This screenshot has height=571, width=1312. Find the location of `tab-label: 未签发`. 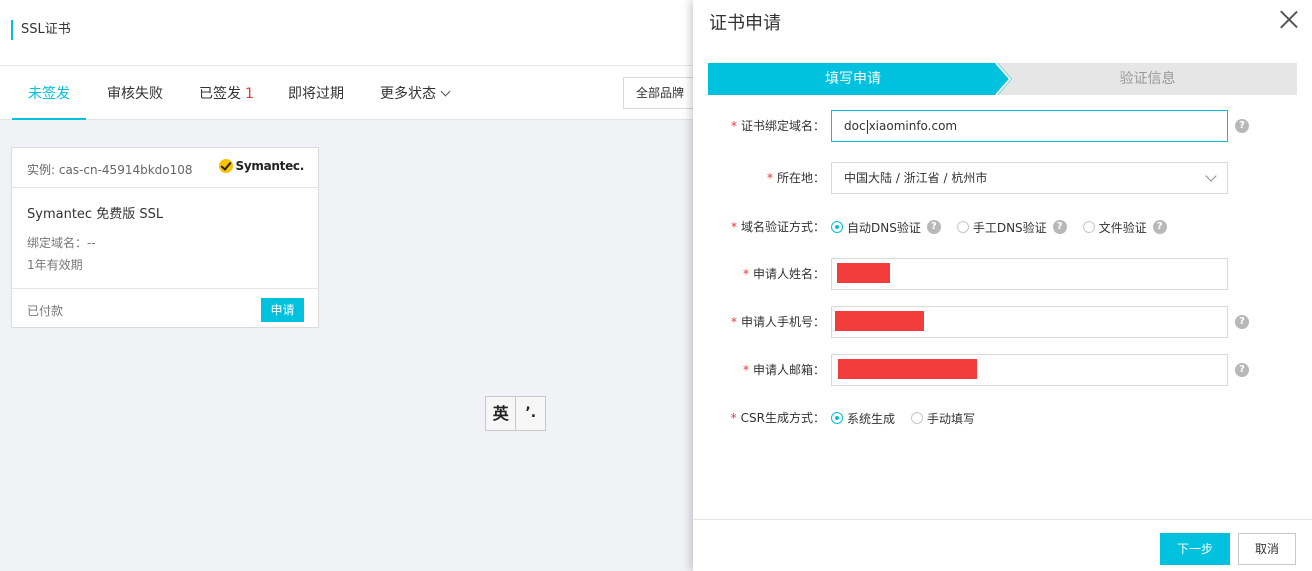

tab-label: 未签发 is located at coordinates (49, 94).